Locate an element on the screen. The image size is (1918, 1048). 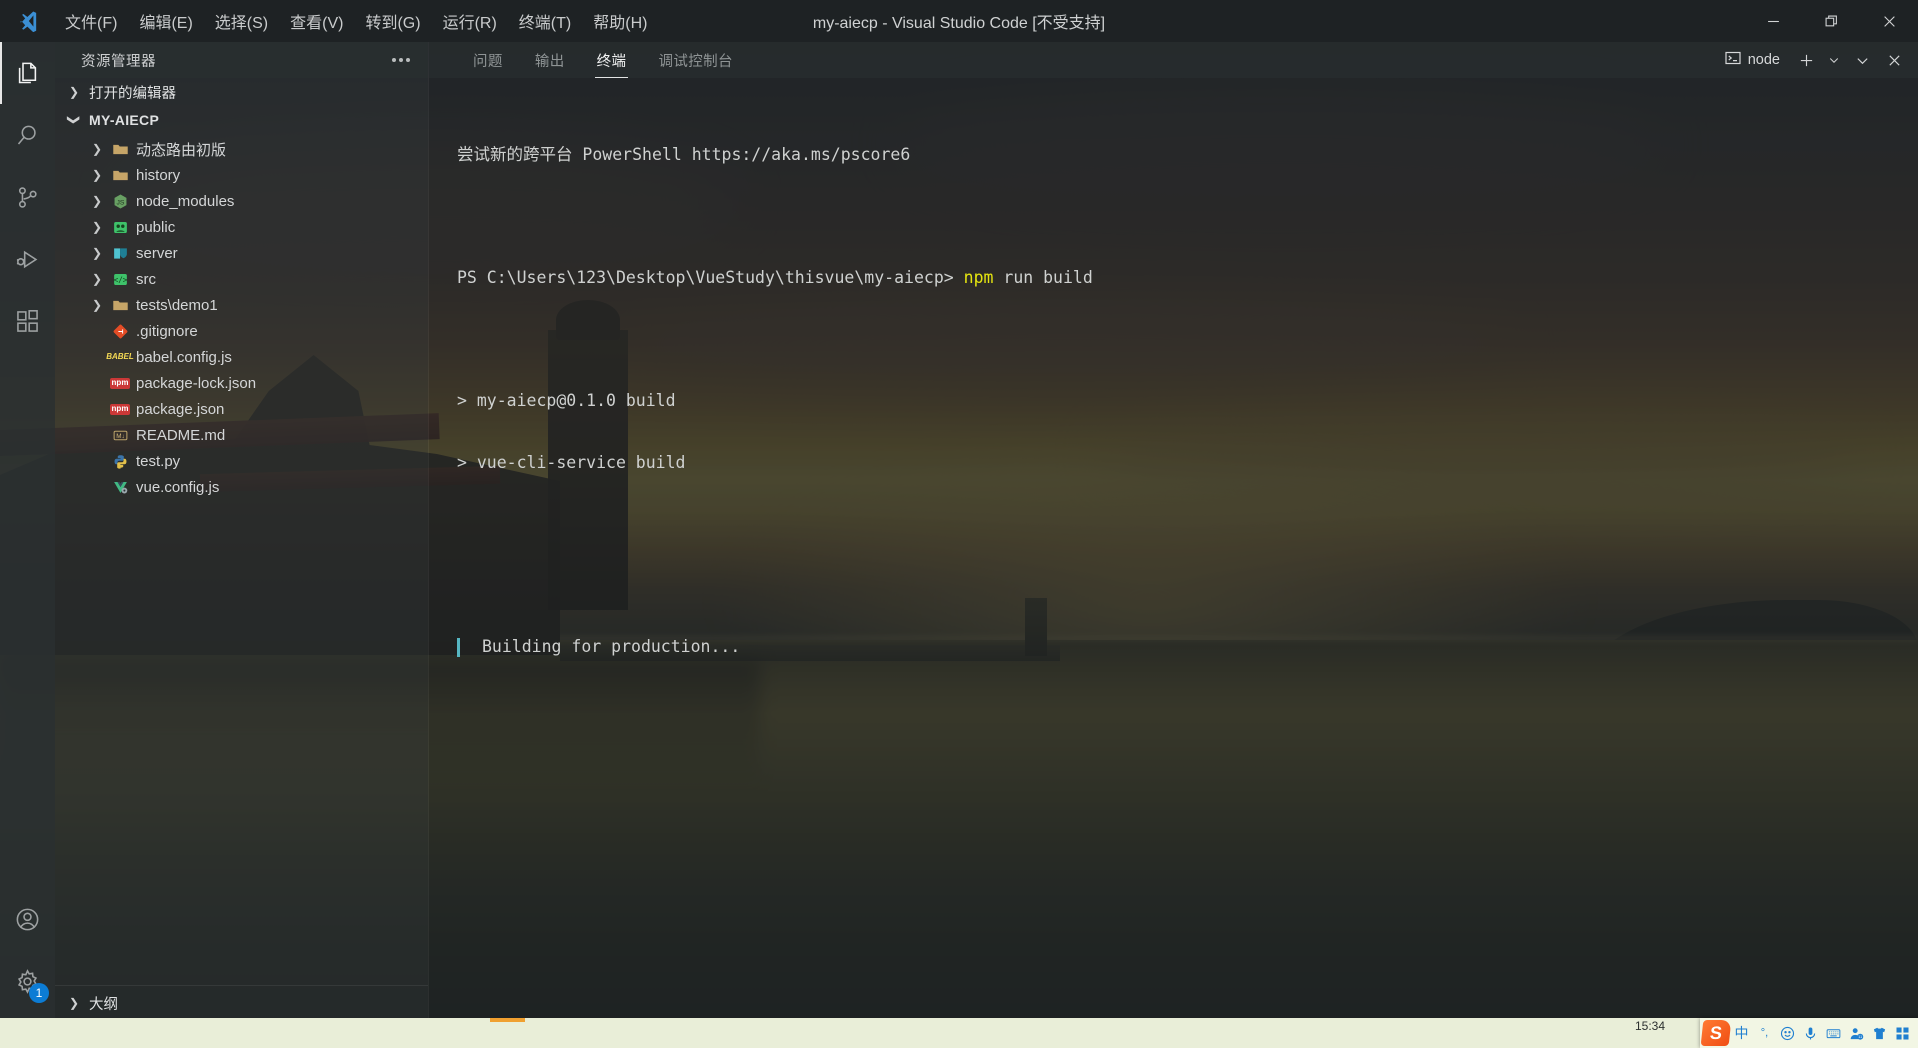
tree-row-folder: ❯ public is located at coordinates (241, 227).